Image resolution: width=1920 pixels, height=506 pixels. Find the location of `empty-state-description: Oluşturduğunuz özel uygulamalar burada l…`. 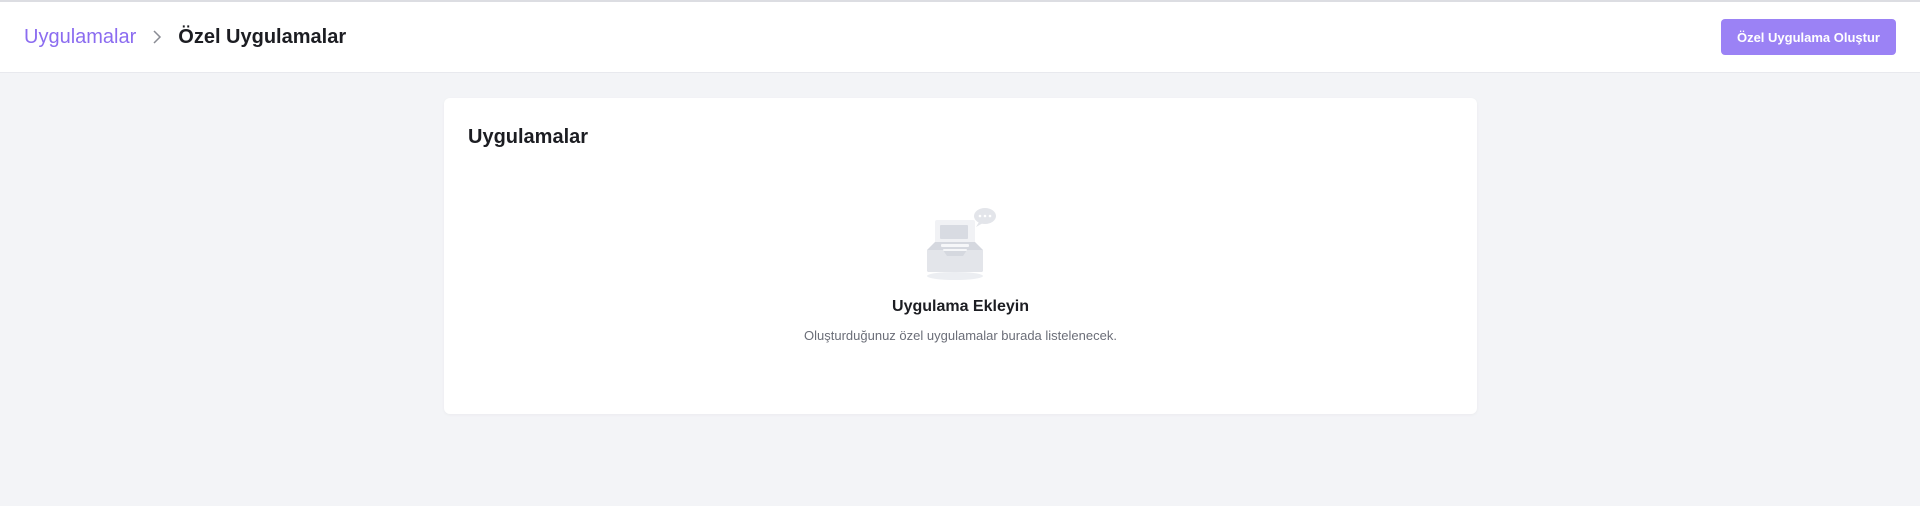

empty-state-description: Oluşturduğunuz özel uygulamalar burada l… is located at coordinates (960, 335).